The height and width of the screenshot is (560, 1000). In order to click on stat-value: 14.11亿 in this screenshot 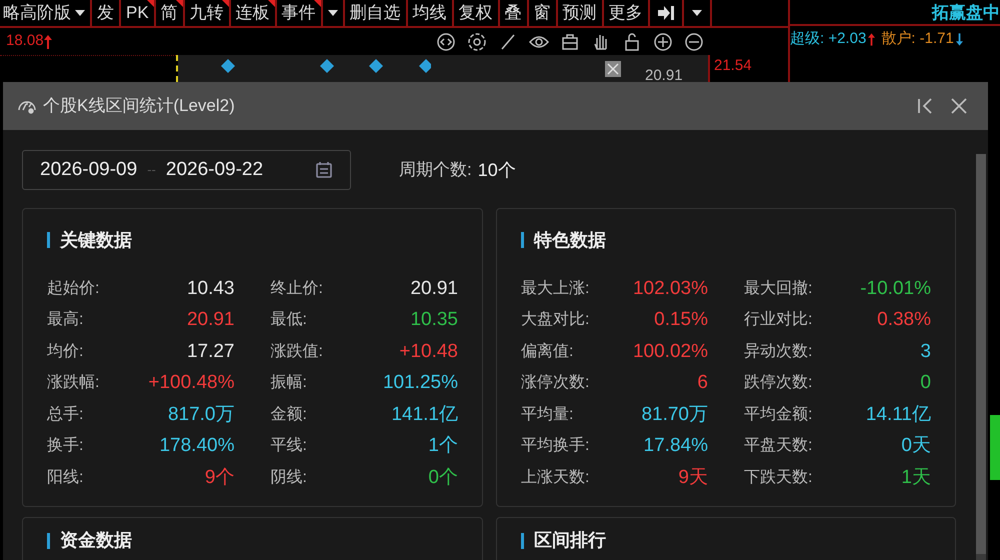, I will do `click(898, 414)`.